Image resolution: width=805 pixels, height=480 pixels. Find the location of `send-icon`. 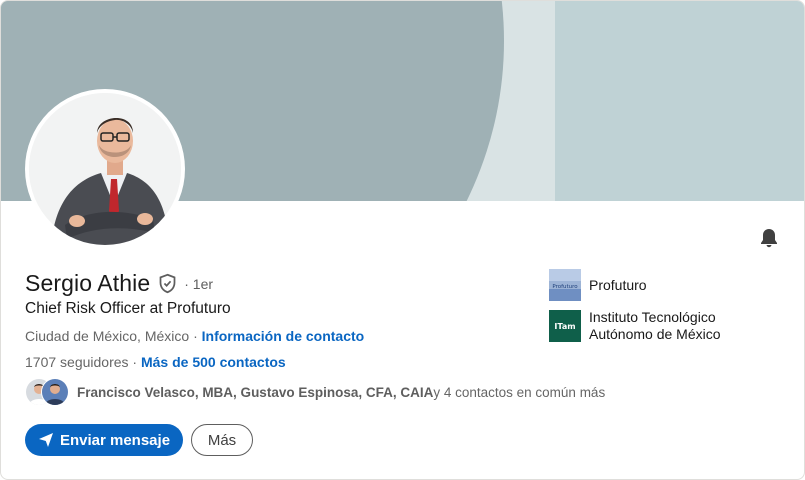

send-icon is located at coordinates (45, 440).